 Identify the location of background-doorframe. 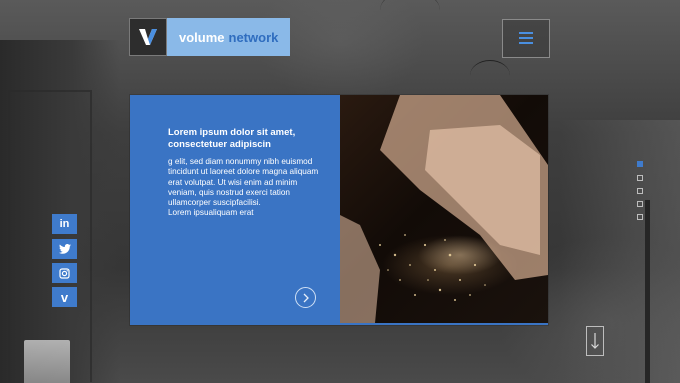
(50, 236).